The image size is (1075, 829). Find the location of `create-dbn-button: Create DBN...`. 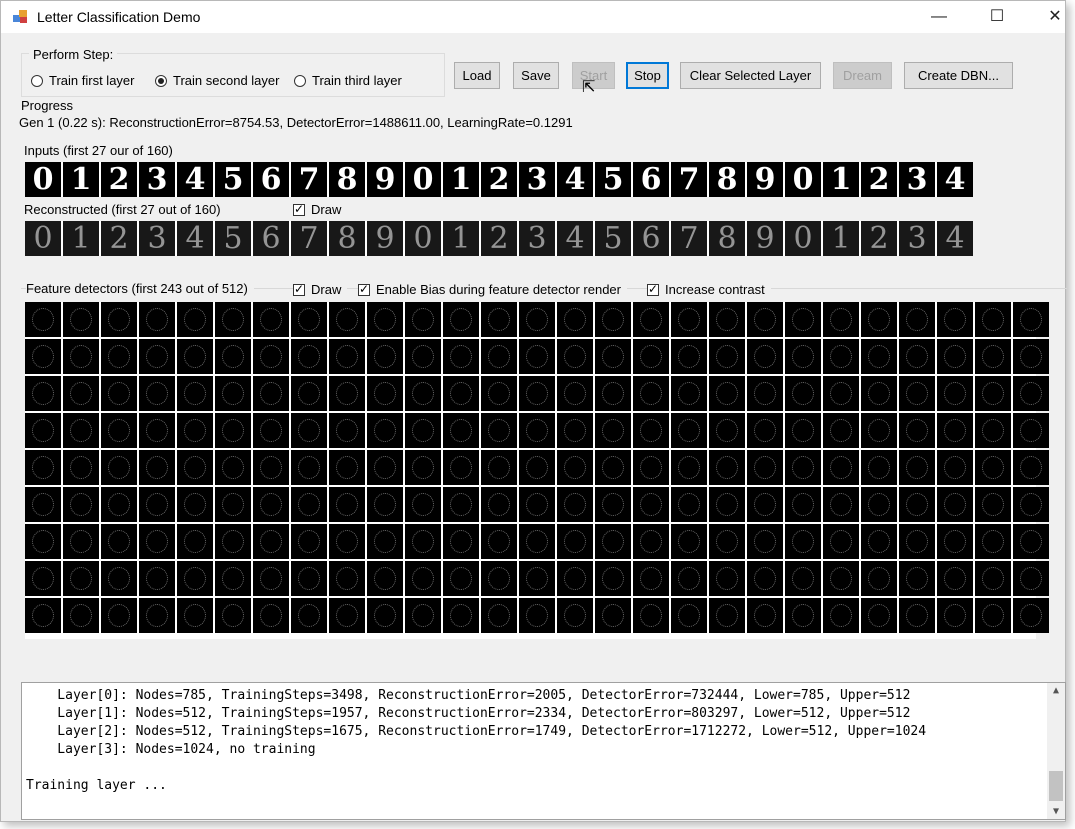

create-dbn-button: Create DBN... is located at coordinates (958, 75).